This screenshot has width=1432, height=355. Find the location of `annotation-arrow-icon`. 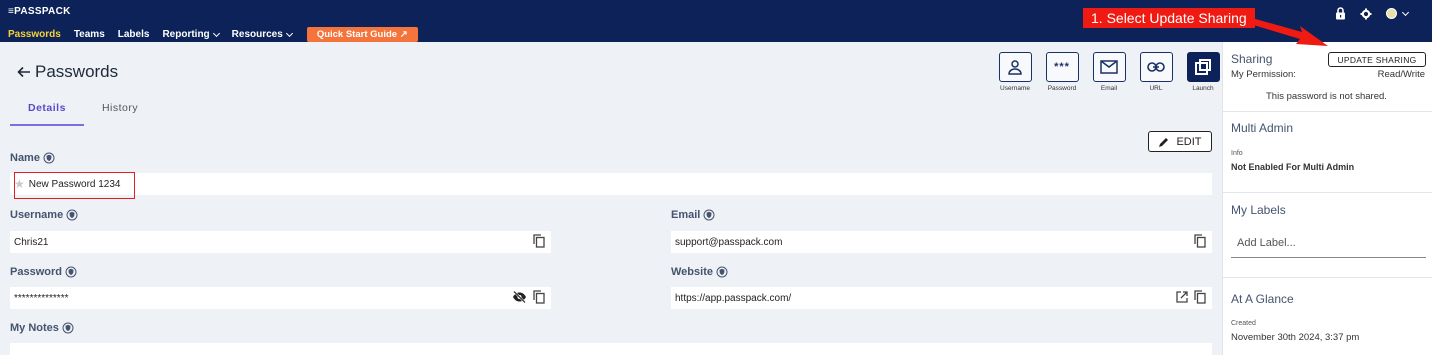

annotation-arrow-icon is located at coordinates (1289, 32).